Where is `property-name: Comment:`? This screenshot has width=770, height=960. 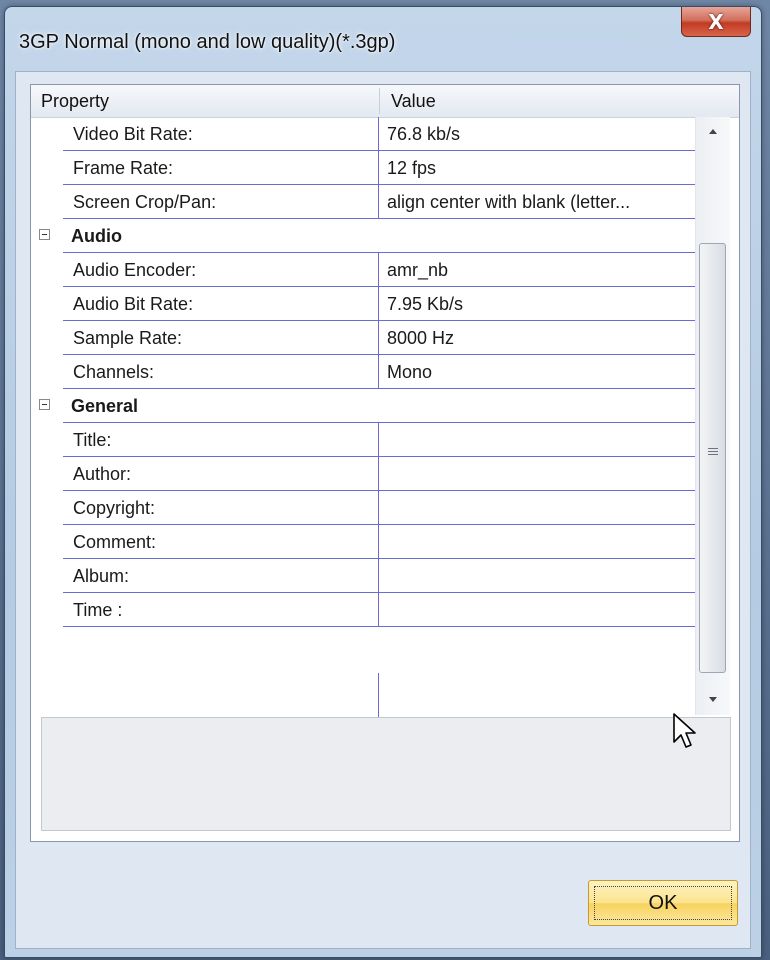
property-name: Comment: is located at coordinates (115, 542).